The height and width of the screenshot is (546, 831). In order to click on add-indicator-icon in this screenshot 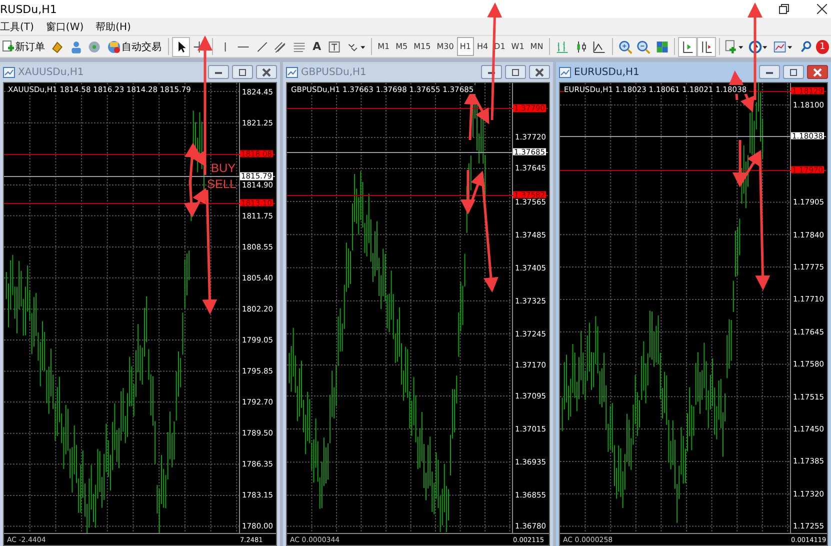, I will do `click(734, 47)`.